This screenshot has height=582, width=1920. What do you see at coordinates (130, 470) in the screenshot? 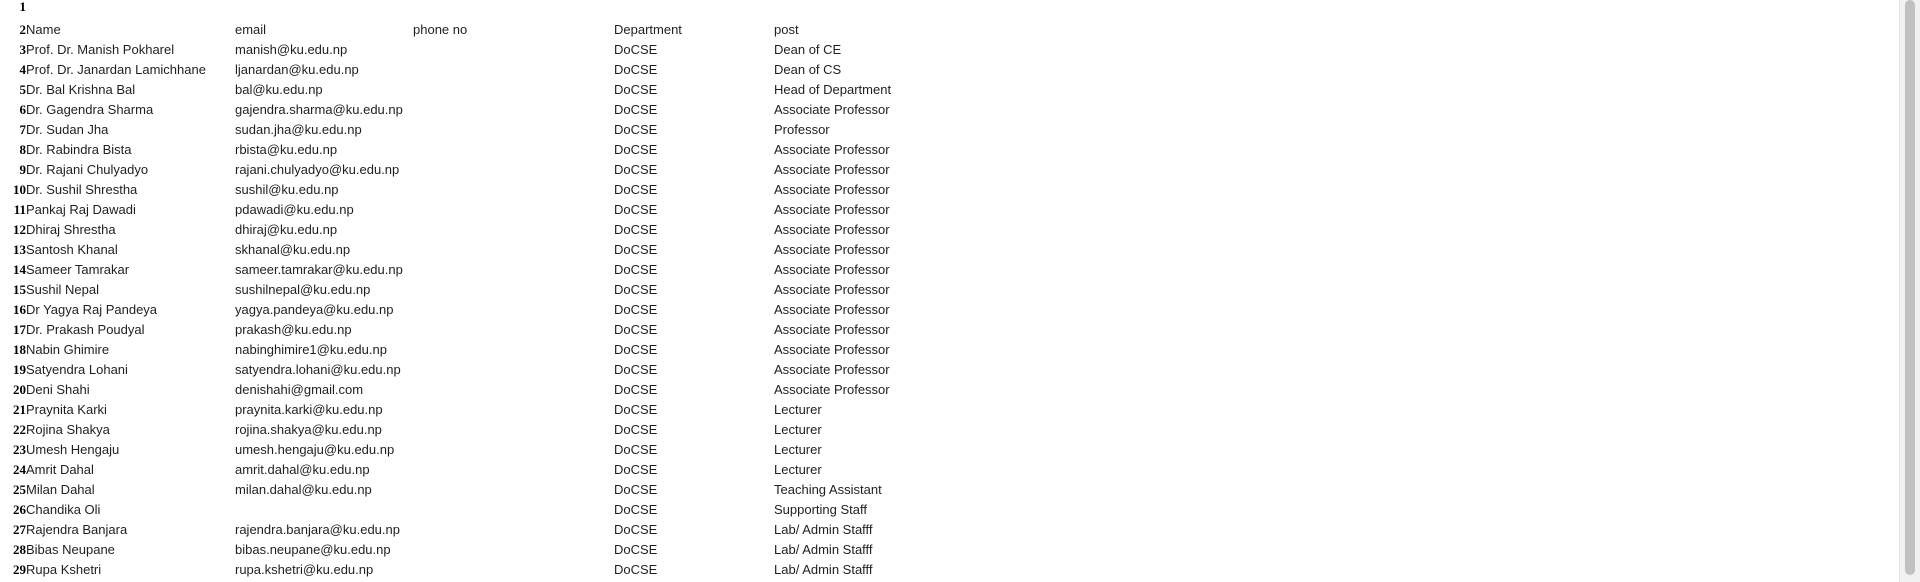
I see `cell-name: Amrit Dahal` at bounding box center [130, 470].